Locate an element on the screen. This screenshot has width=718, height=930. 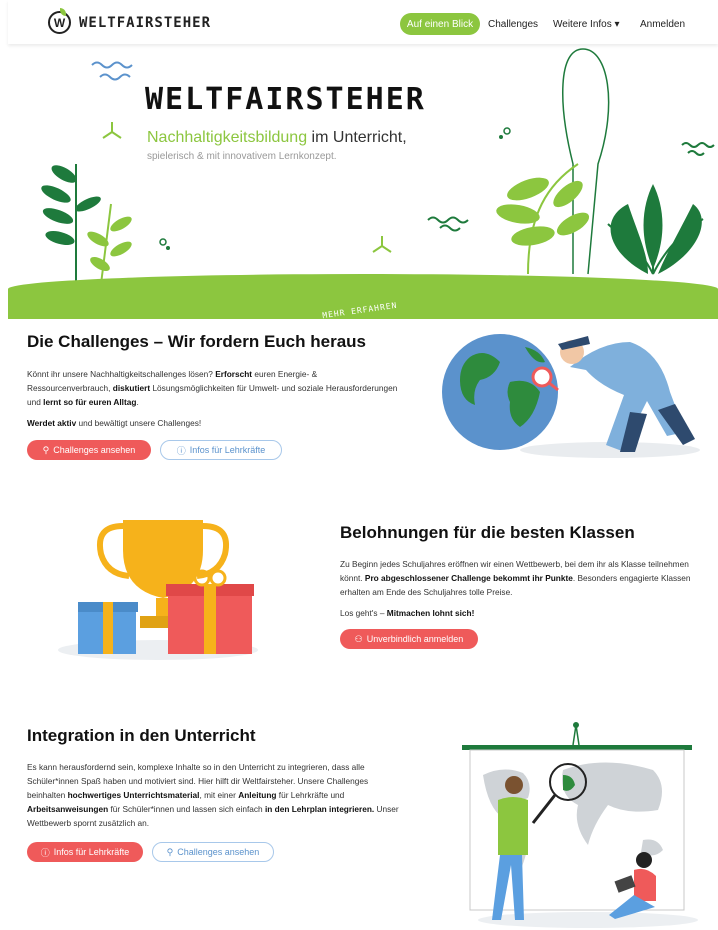
classroom-map-illustration is located at coordinates (580, 825).